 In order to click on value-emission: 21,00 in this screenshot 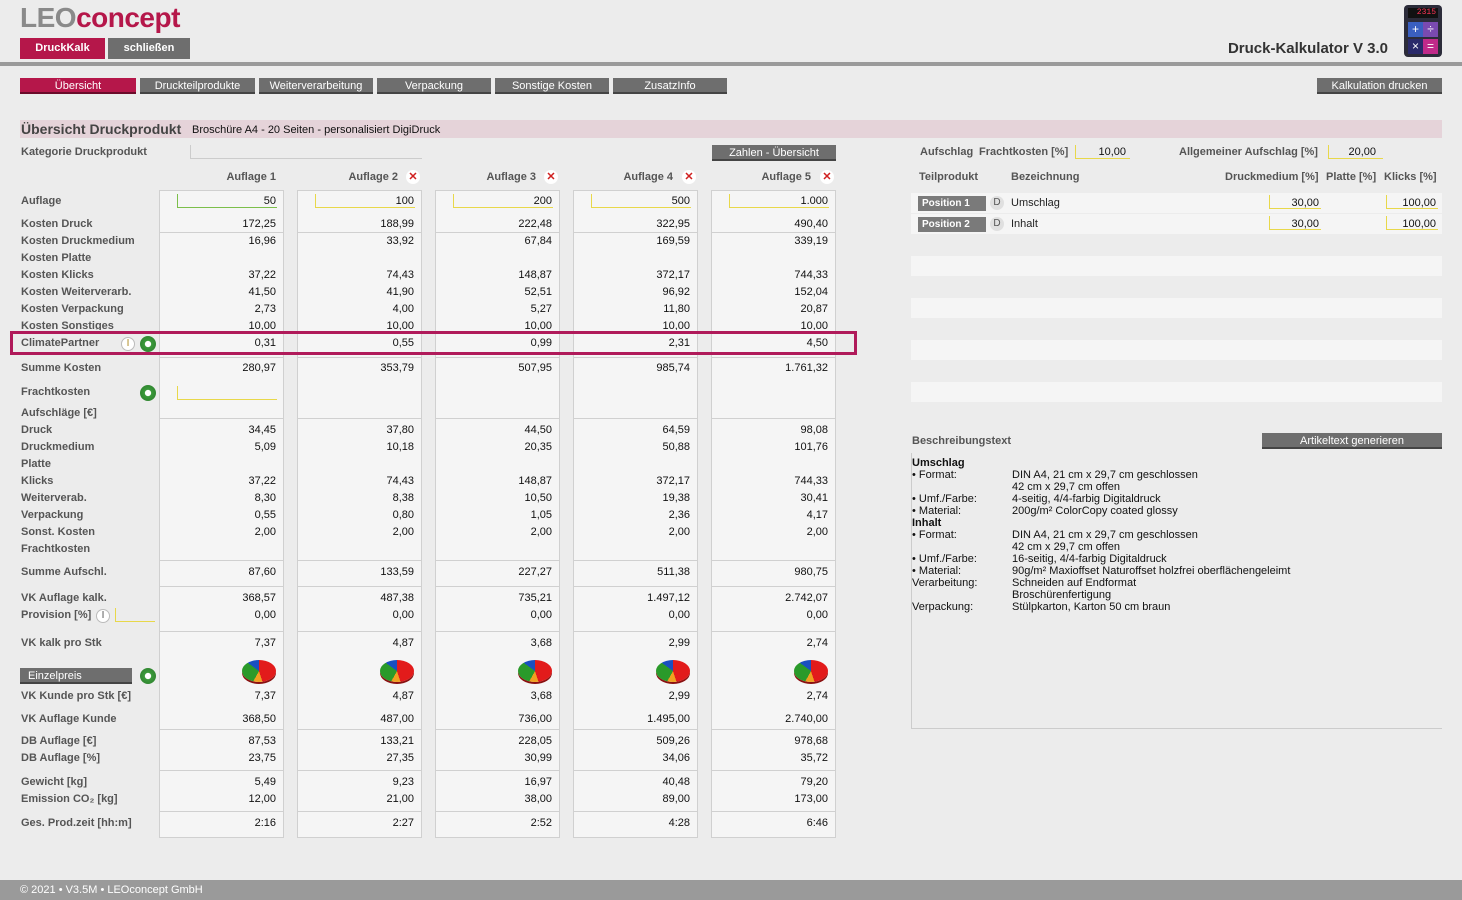, I will do `click(400, 799)`.